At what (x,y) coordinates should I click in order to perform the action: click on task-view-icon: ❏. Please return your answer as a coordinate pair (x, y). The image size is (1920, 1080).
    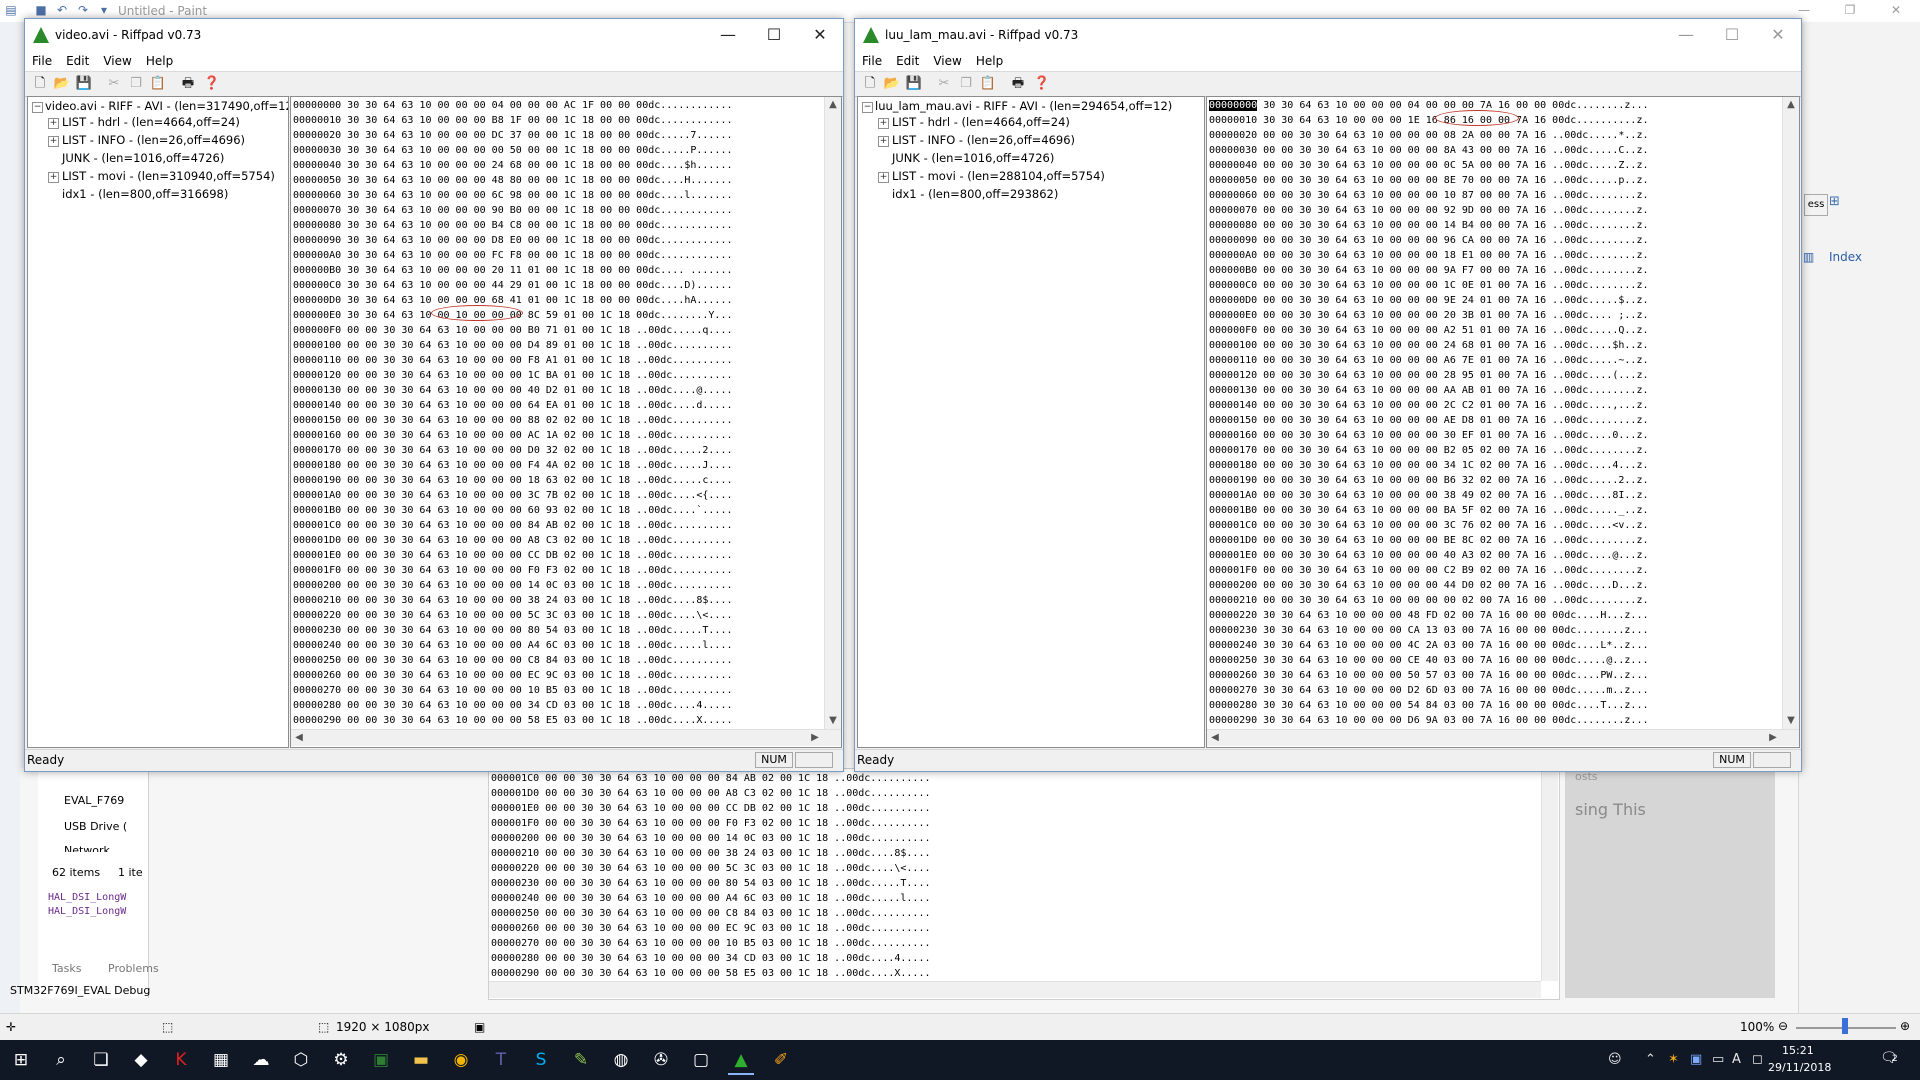
    Looking at the image, I should click on (101, 1060).